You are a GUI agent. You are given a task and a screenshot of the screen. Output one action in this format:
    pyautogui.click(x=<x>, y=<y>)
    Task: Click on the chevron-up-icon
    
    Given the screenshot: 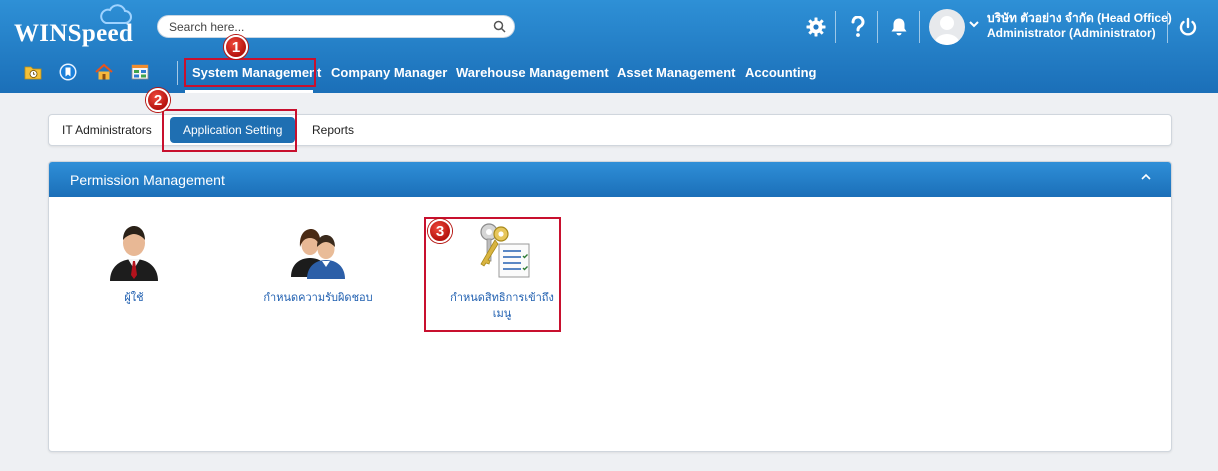 What is the action you would take?
    pyautogui.click(x=1146, y=177)
    